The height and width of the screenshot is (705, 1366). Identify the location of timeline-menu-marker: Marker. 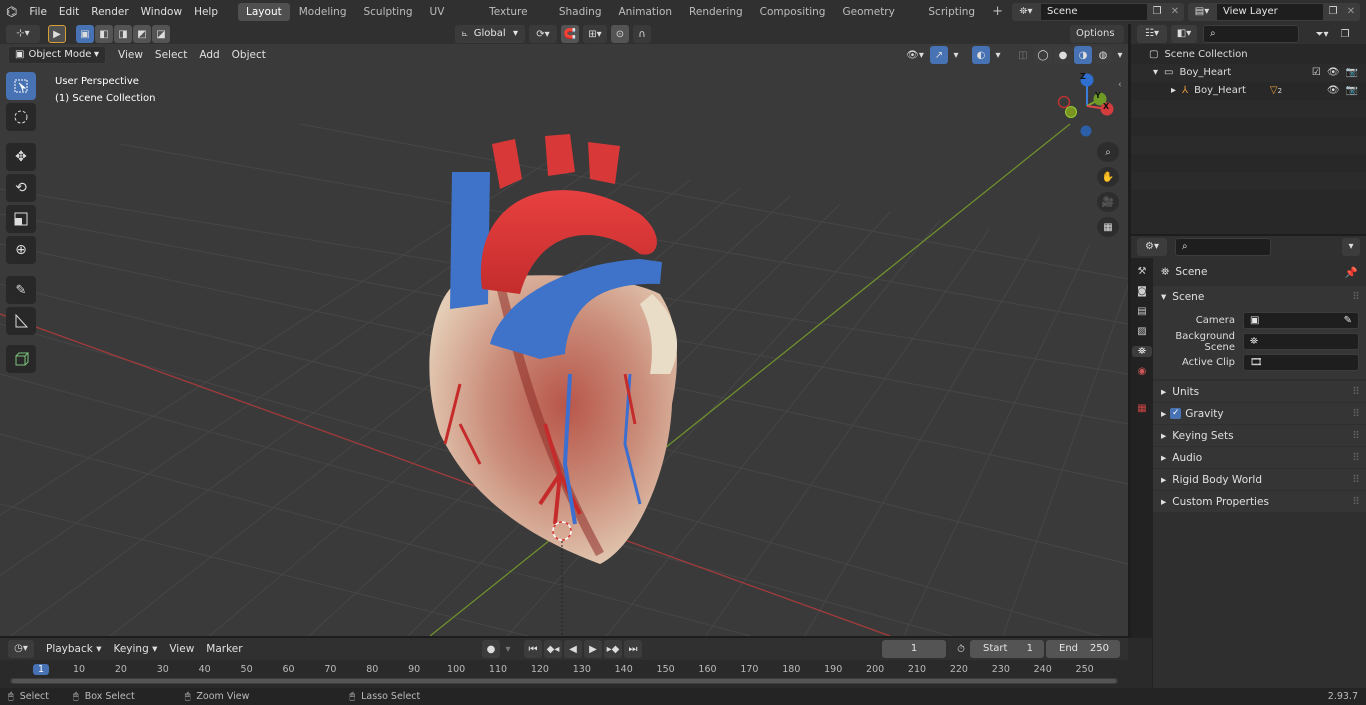
(224, 649).